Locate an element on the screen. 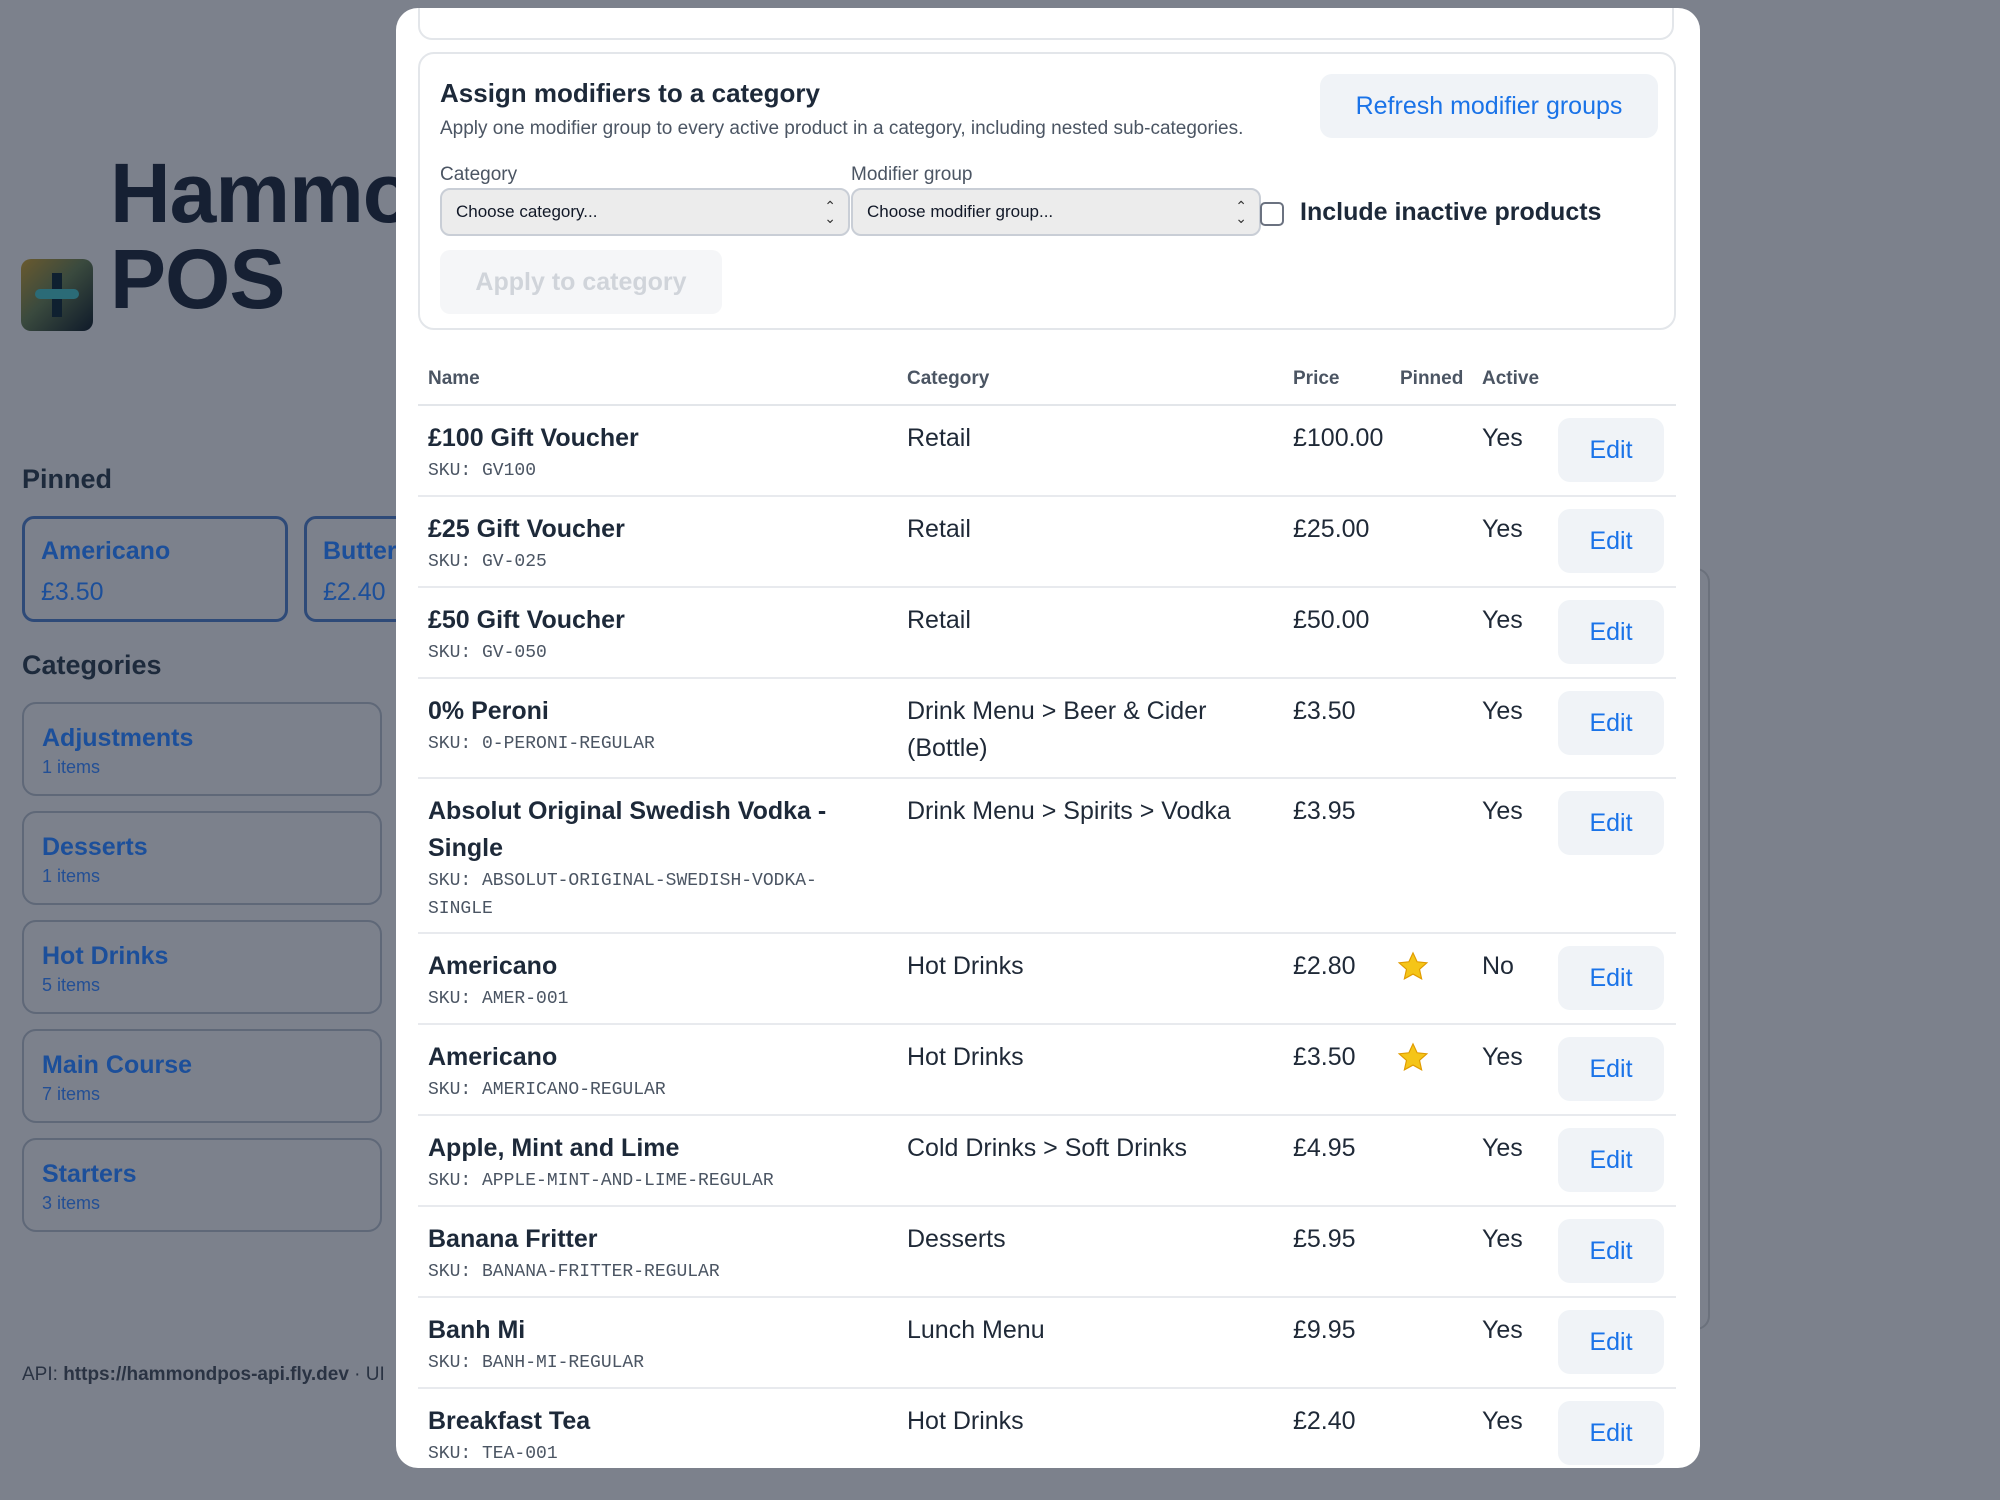 Image resolution: width=2000 pixels, height=1500 pixels. pinned-heading: Pinned is located at coordinates (67, 479).